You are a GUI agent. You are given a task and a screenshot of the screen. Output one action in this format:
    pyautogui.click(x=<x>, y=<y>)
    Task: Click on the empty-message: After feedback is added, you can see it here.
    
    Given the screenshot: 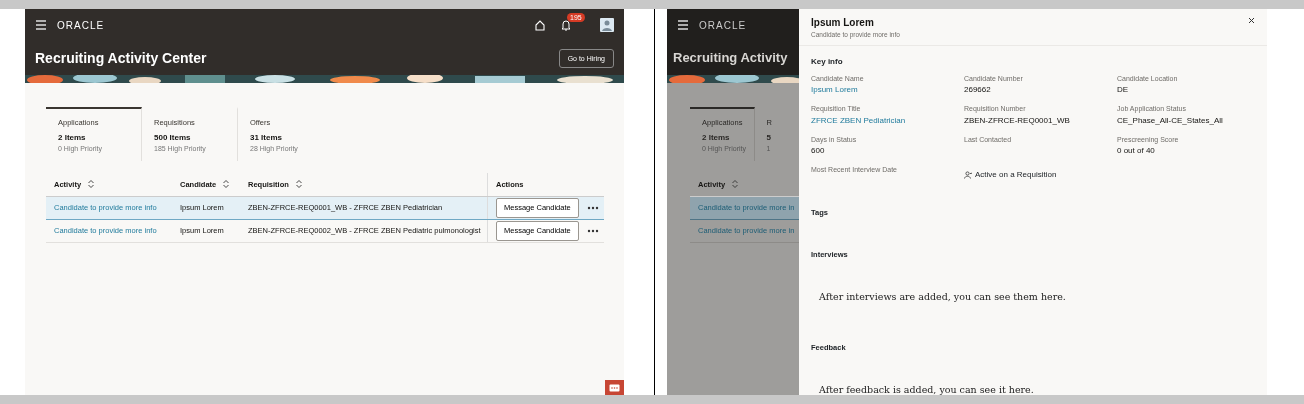 What is the action you would take?
    pyautogui.click(x=926, y=389)
    